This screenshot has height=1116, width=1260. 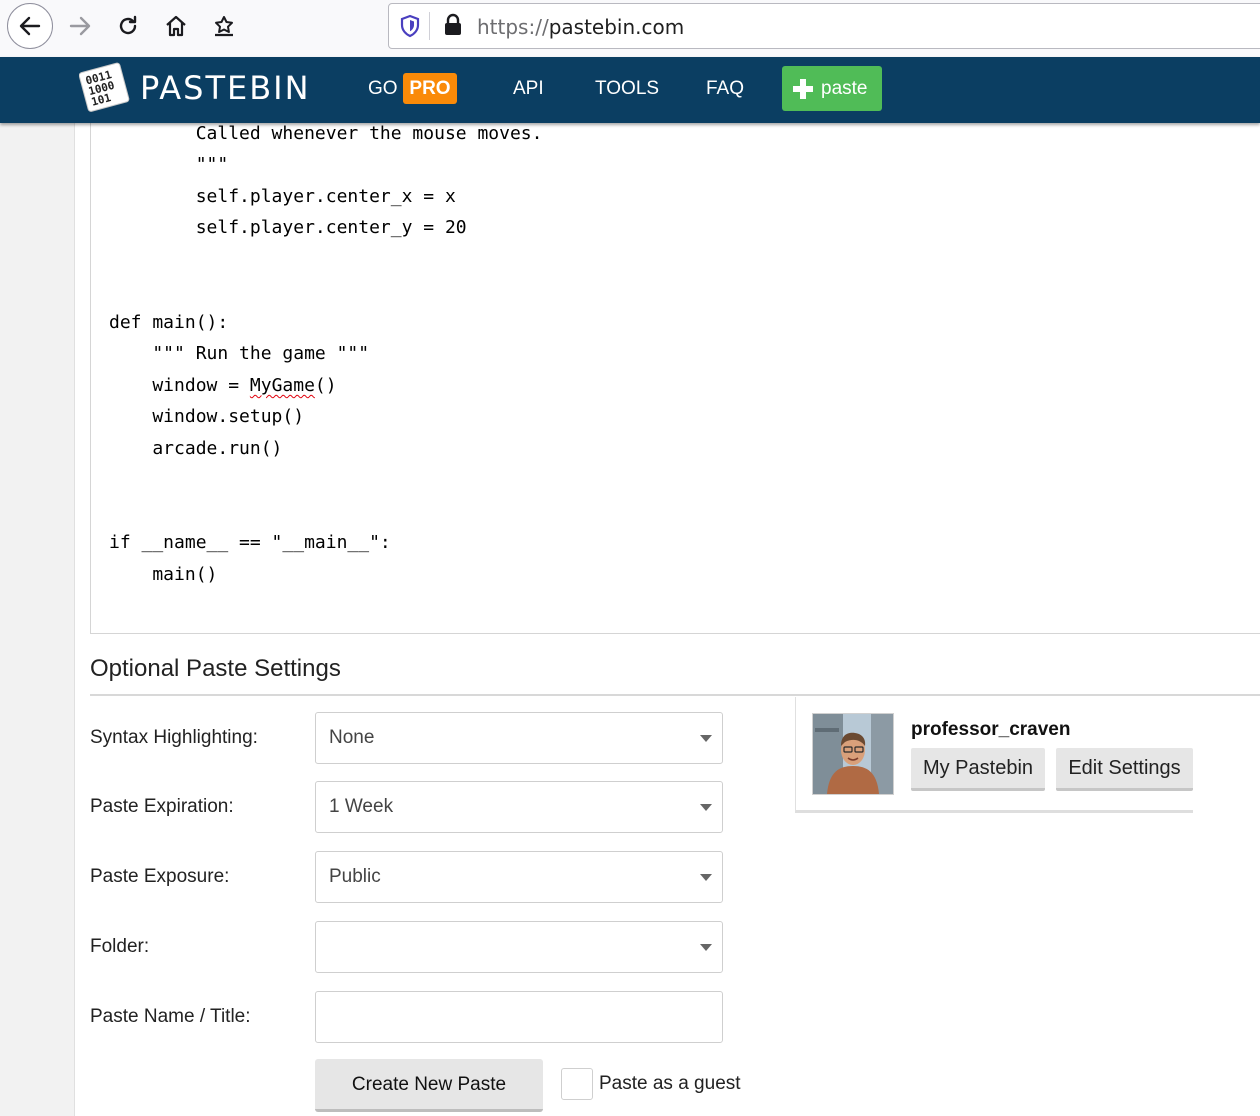 I want to click on plus-icon, so click(x=803, y=89).